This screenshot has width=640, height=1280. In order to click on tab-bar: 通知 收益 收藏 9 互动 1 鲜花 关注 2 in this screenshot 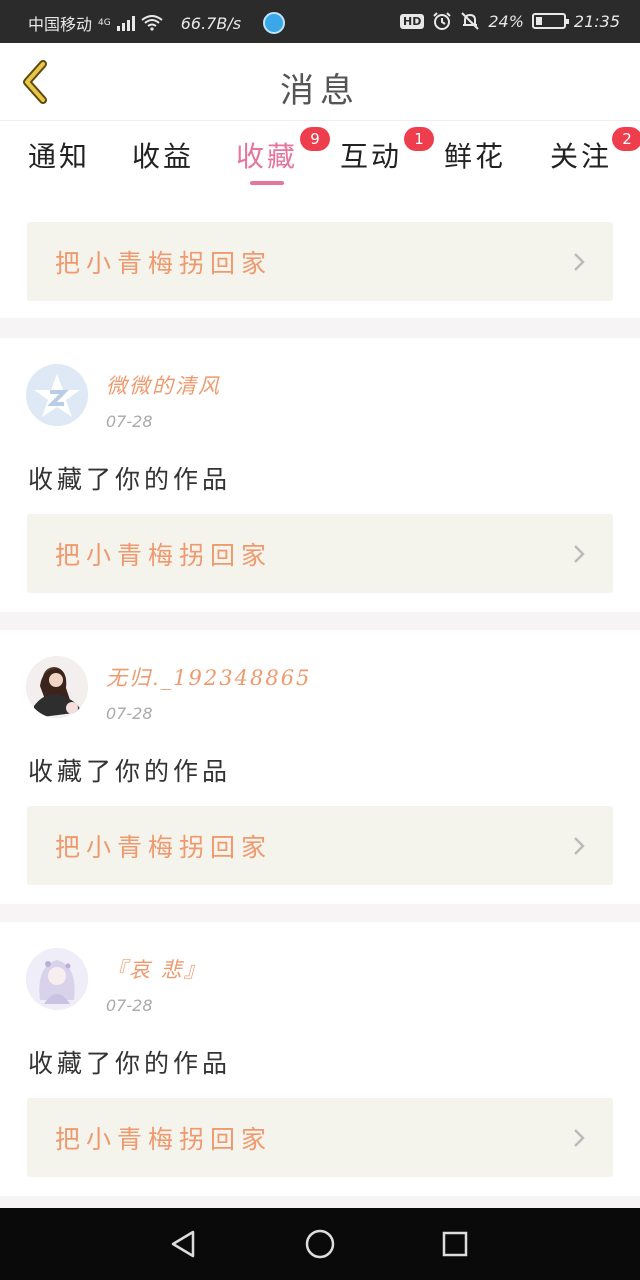, I will do `click(320, 154)`.